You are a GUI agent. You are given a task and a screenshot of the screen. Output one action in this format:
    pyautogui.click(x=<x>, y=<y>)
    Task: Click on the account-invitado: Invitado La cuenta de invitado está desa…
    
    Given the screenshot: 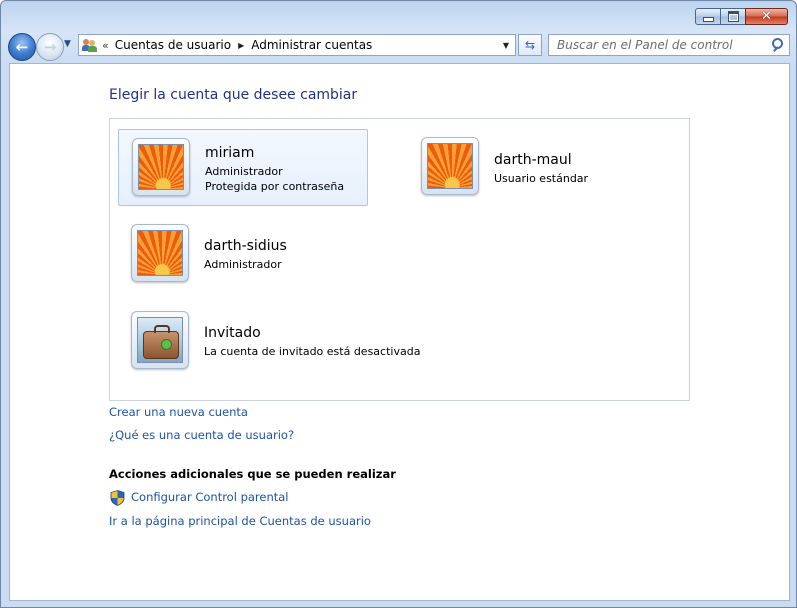 What is the action you would take?
    pyautogui.click(x=278, y=341)
    